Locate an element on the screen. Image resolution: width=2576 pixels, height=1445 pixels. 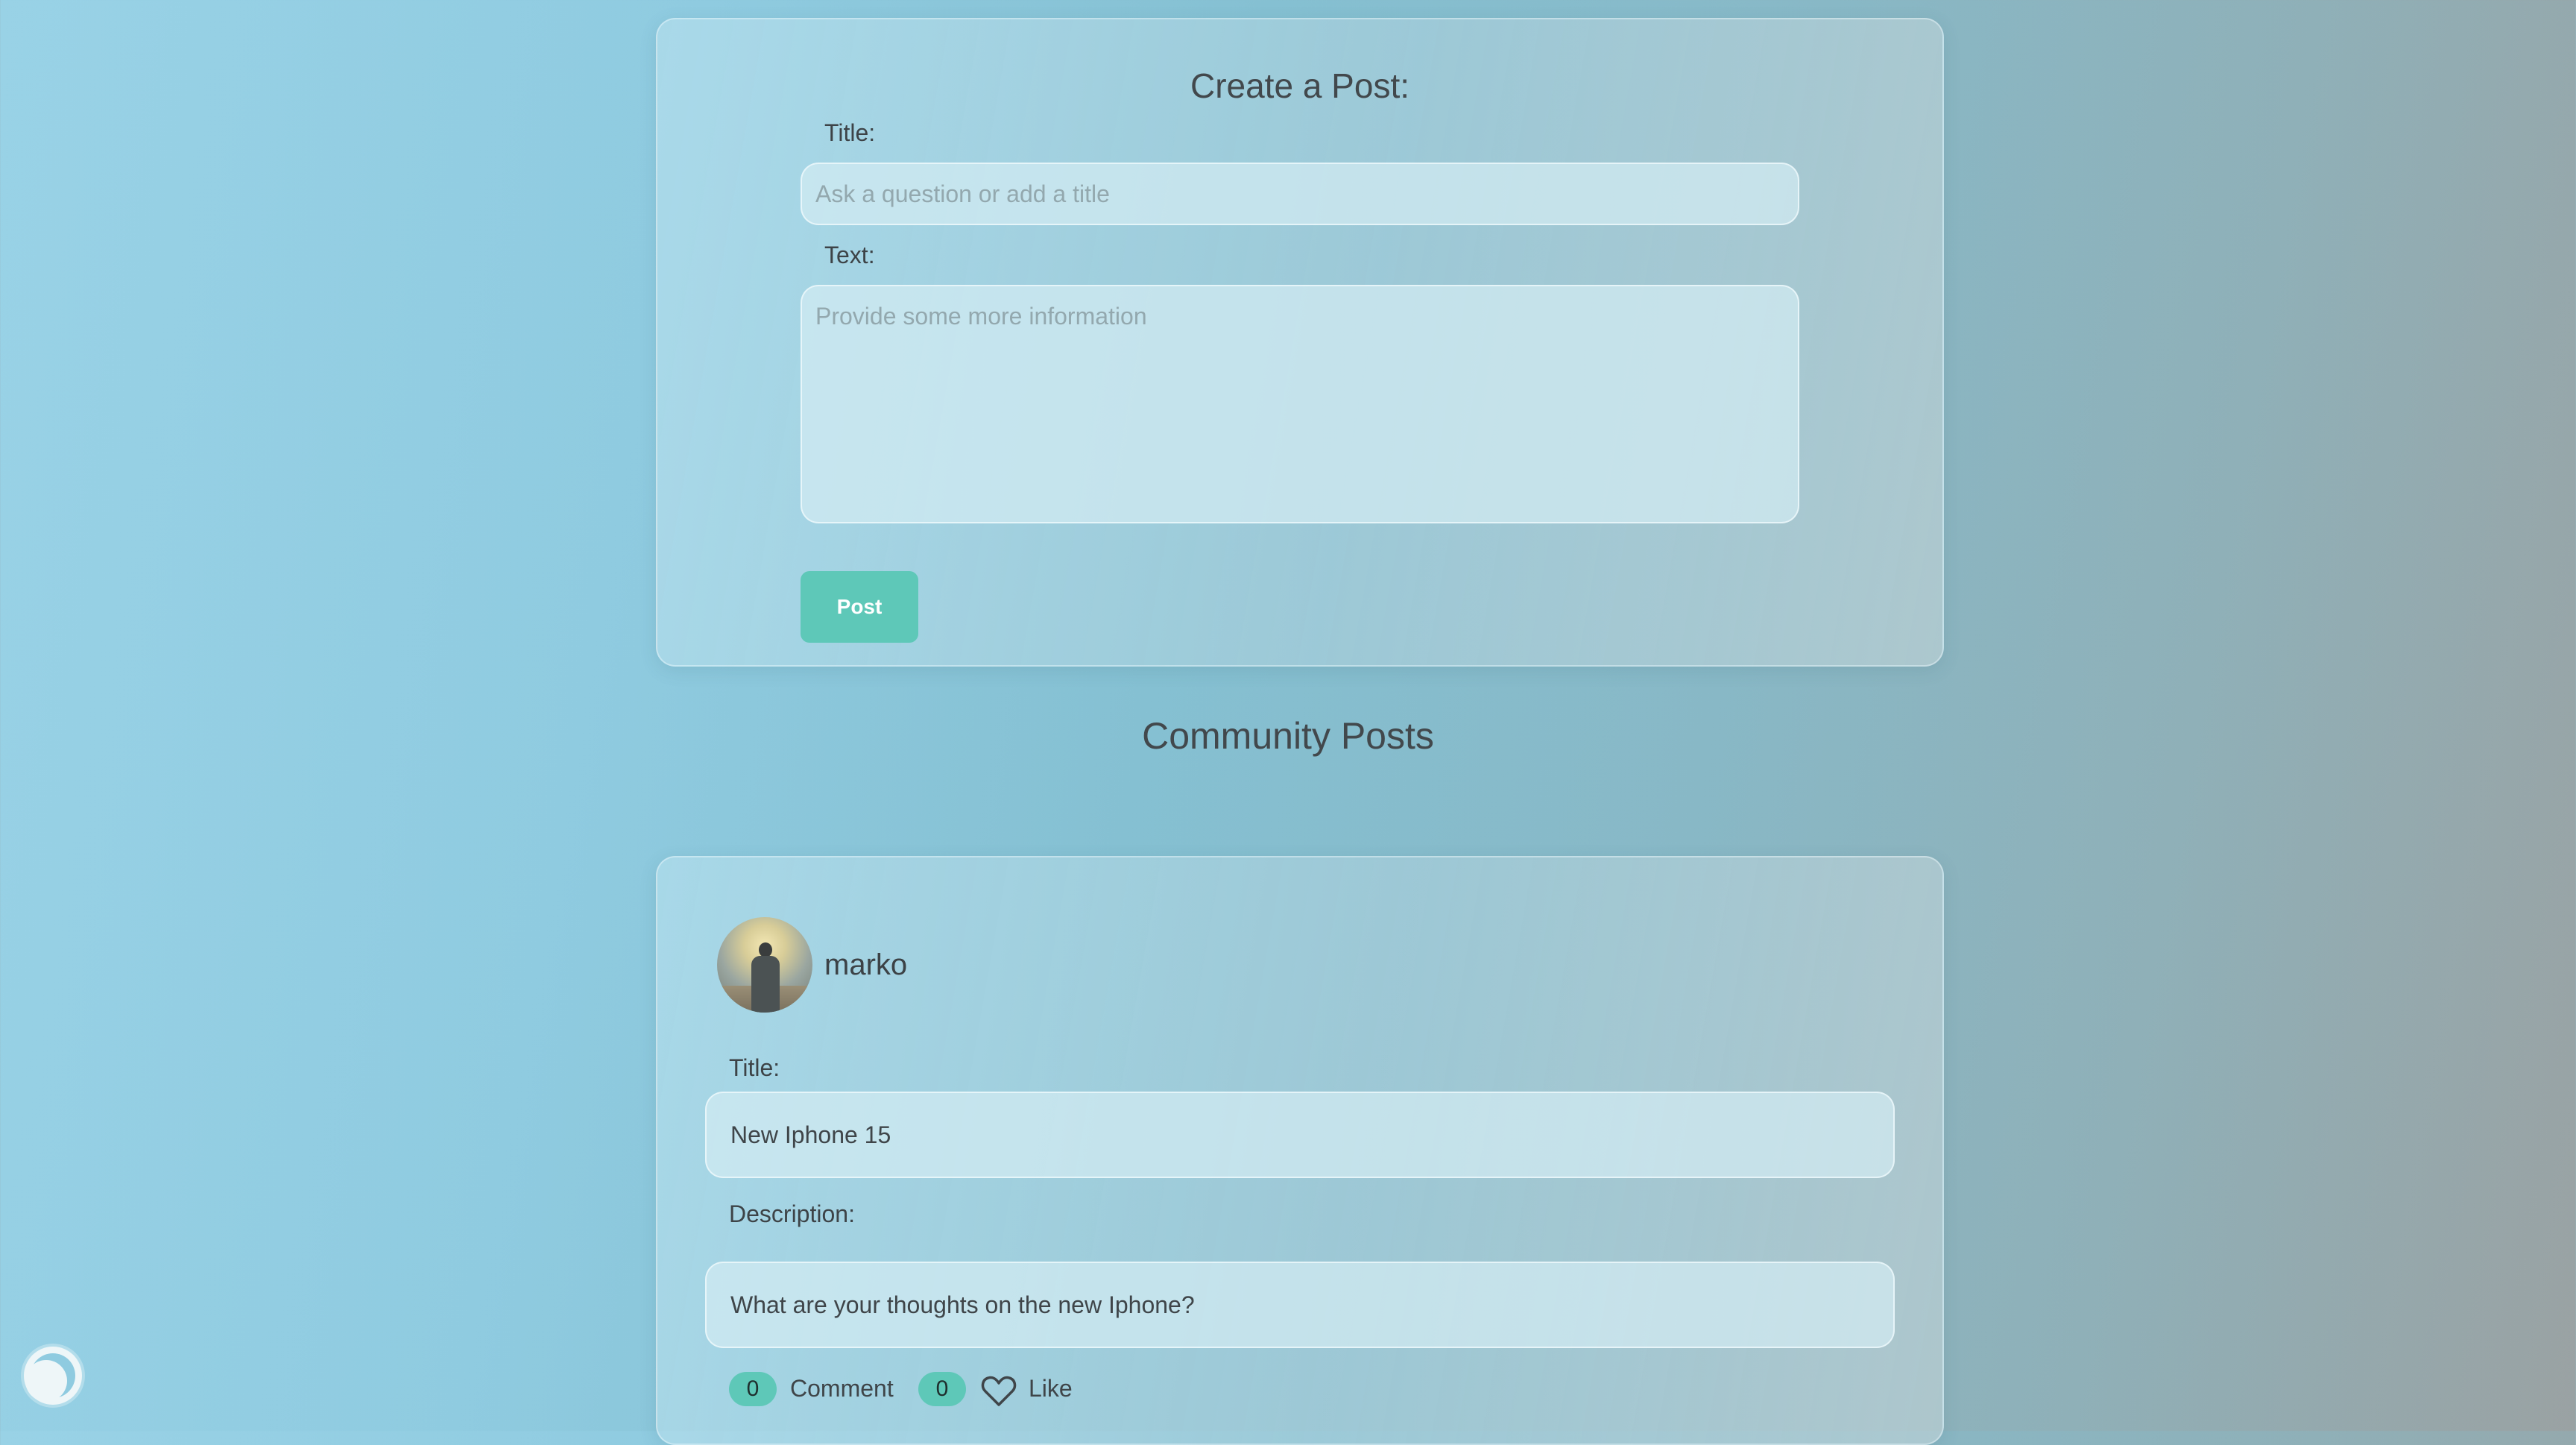
post-description-label: Description: is located at coordinates (792, 1213).